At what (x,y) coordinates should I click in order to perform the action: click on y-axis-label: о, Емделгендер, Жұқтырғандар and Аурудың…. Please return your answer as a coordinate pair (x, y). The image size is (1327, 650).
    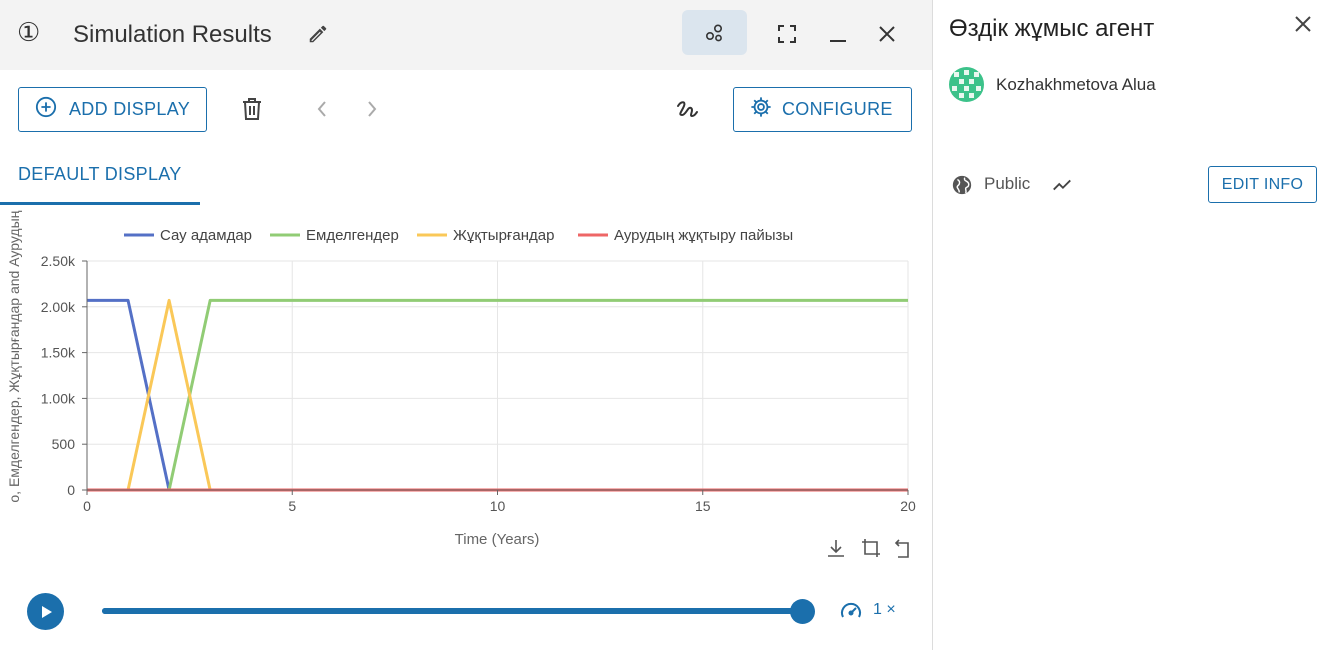
    Looking at the image, I should click on (14, 356).